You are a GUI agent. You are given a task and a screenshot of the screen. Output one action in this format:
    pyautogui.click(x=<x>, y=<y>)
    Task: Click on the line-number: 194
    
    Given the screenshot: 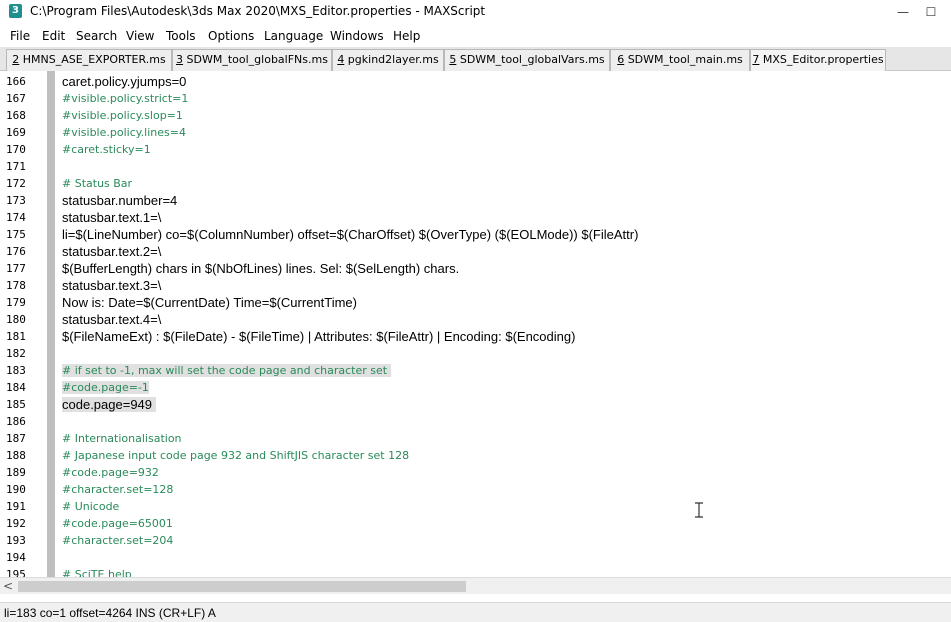 What is the action you would take?
    pyautogui.click(x=16, y=557)
    